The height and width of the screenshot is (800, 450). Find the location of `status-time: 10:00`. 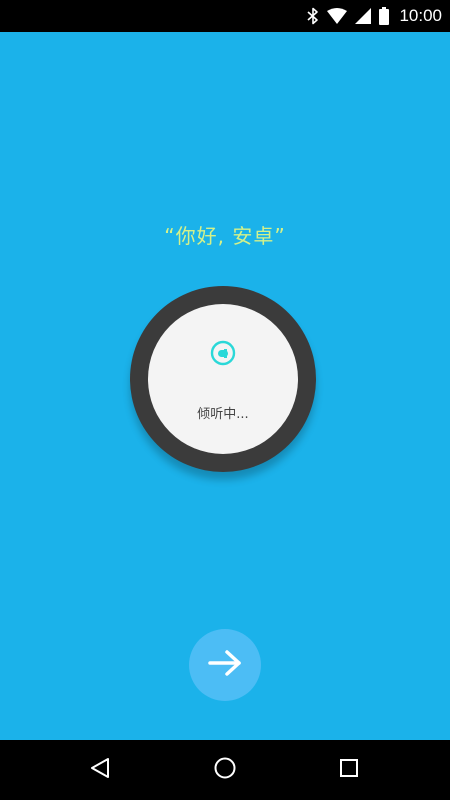

status-time: 10:00 is located at coordinates (420, 15).